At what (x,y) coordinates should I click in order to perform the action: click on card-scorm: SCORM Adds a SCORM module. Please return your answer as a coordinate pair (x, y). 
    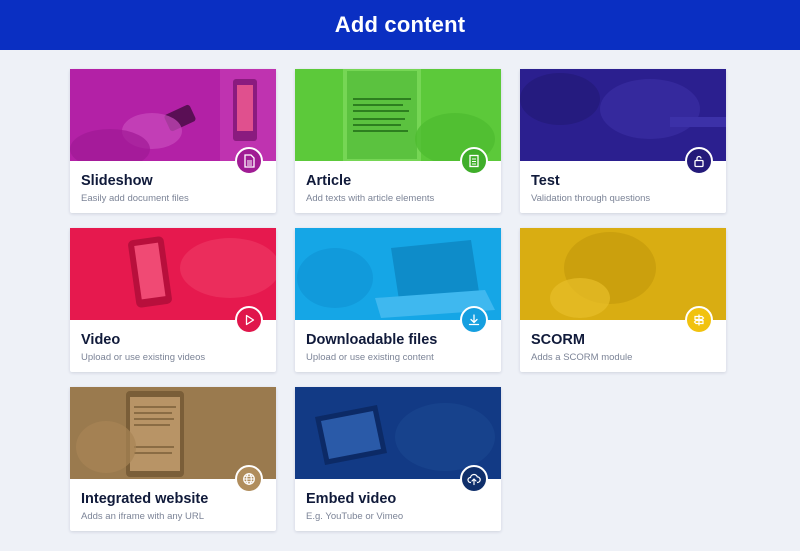
    Looking at the image, I should click on (623, 300).